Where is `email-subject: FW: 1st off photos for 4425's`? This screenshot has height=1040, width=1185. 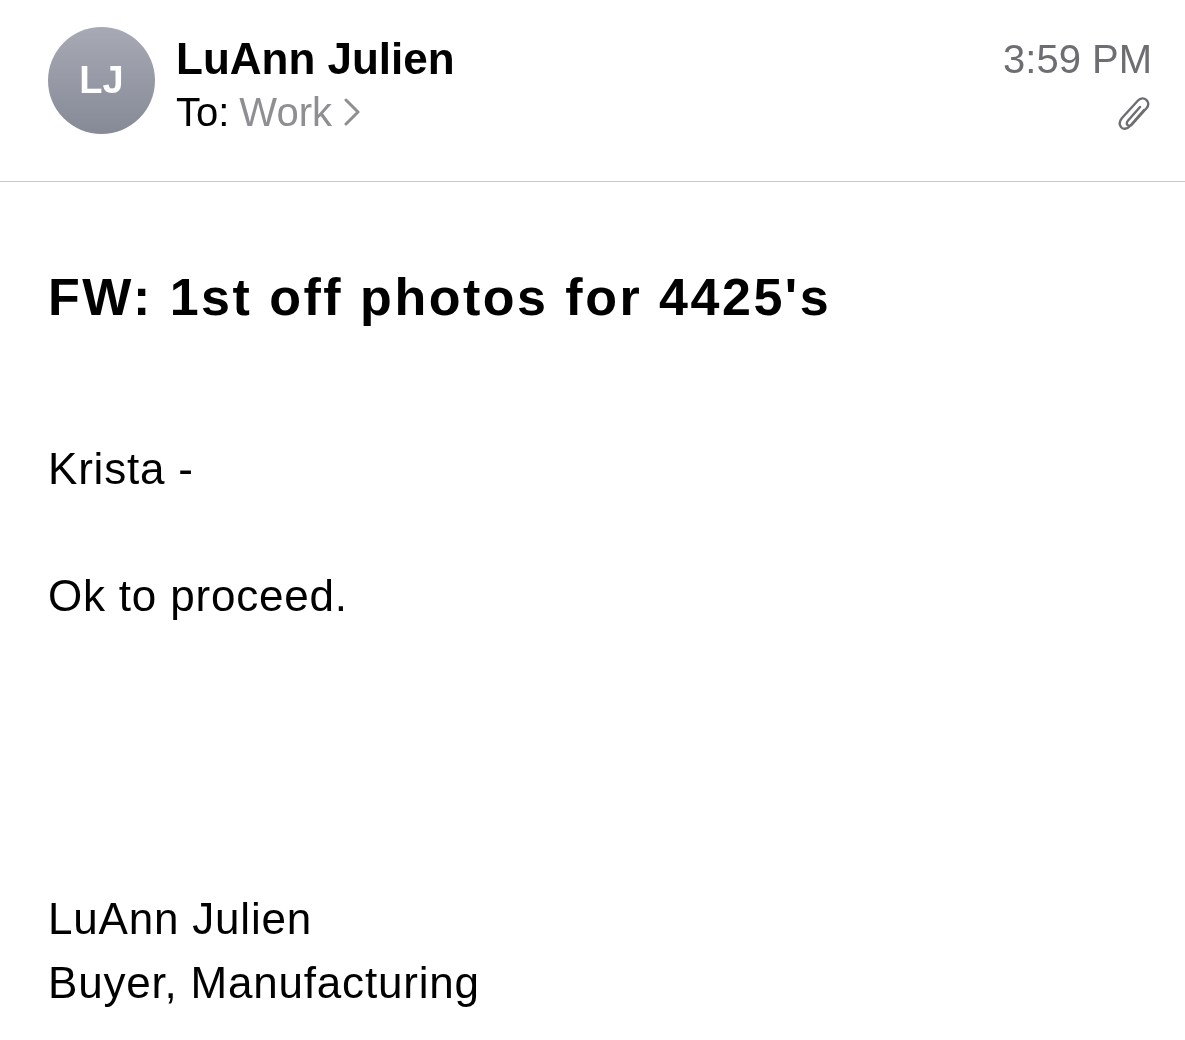 email-subject: FW: 1st off photos for 4425's is located at coordinates (440, 297).